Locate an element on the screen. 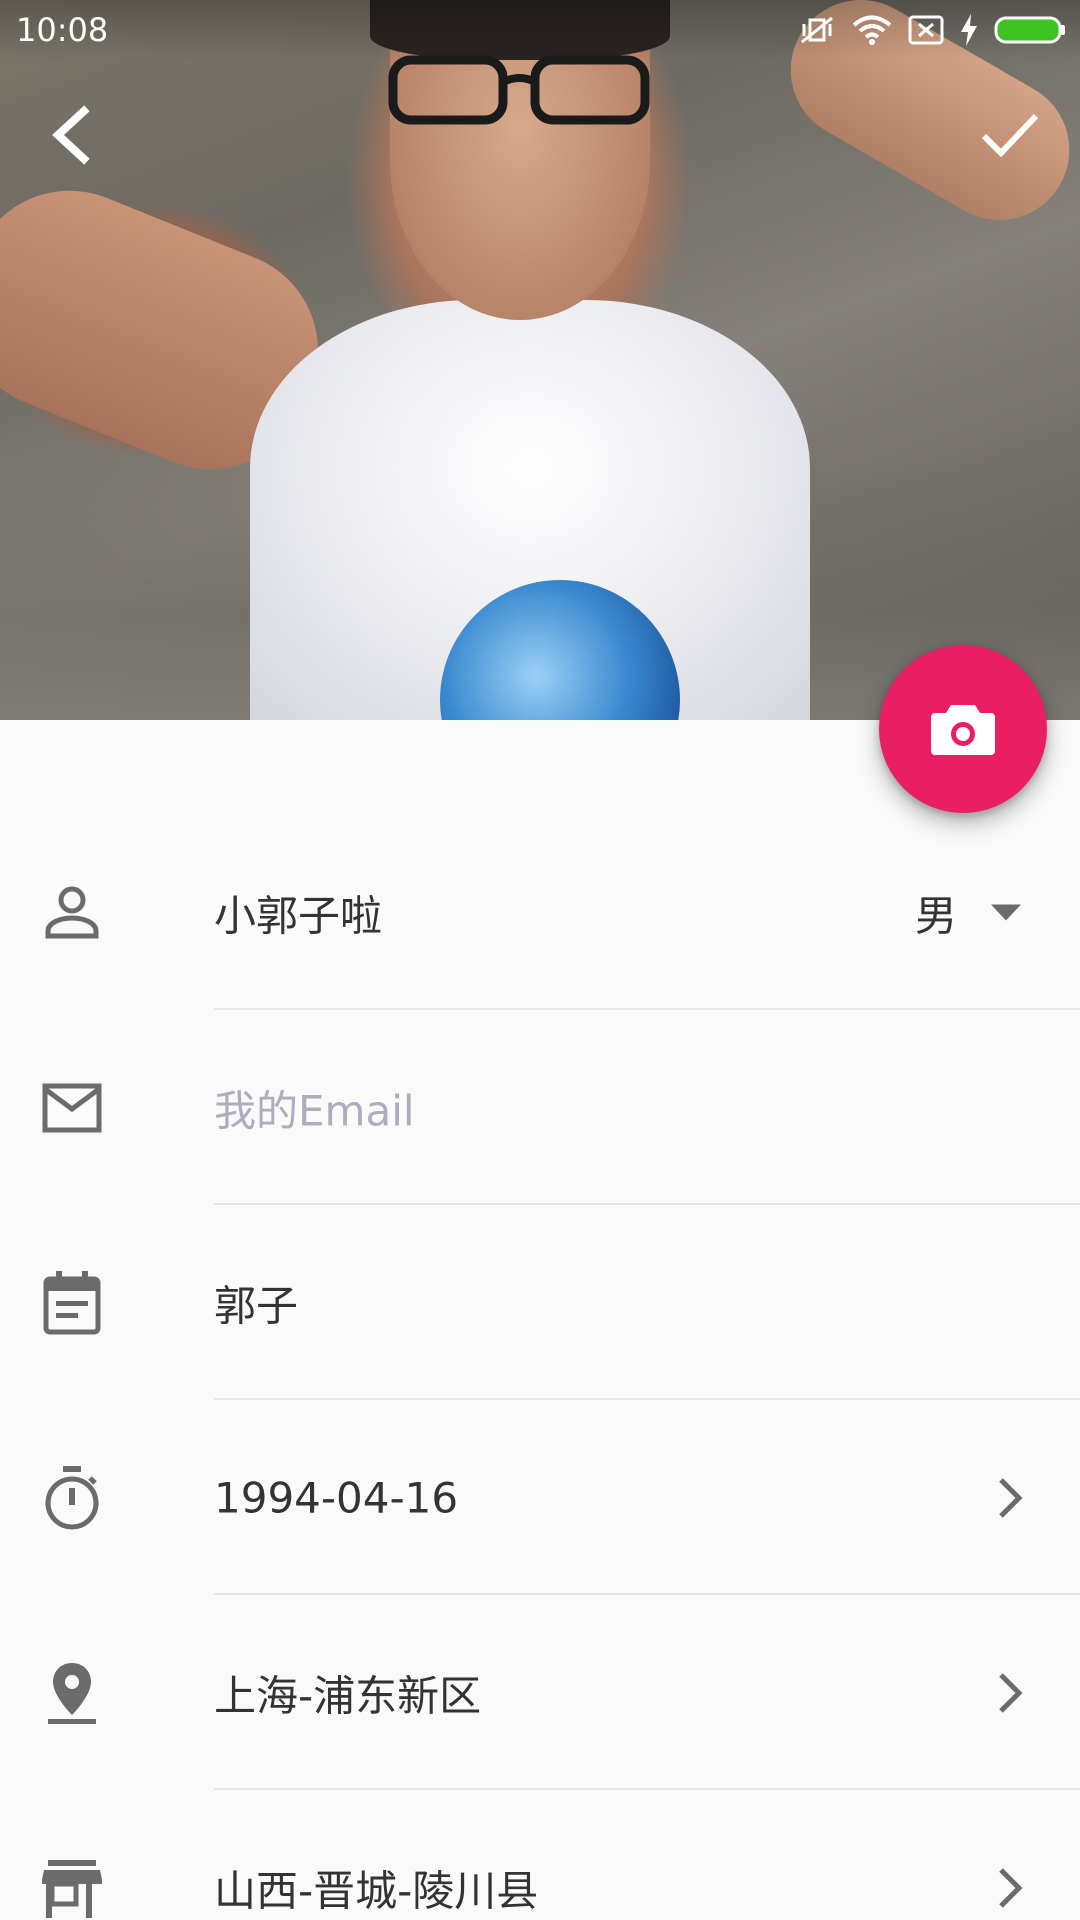 The image size is (1080, 1920). store-icon is located at coordinates (72, 1888).